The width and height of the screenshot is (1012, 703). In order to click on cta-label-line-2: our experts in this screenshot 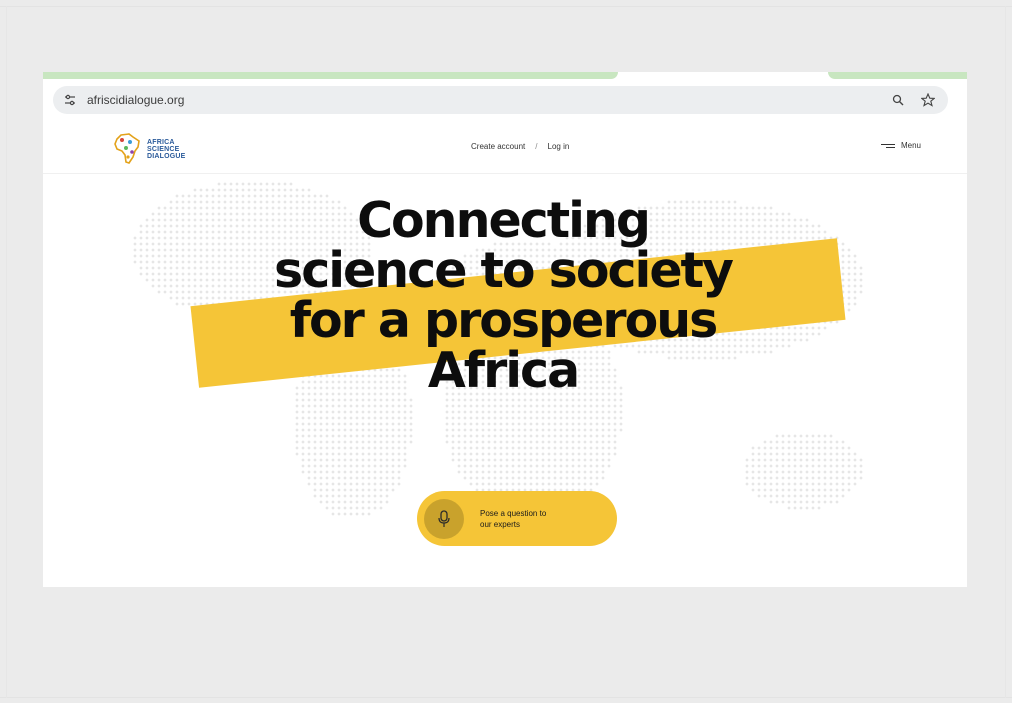, I will do `click(500, 524)`.